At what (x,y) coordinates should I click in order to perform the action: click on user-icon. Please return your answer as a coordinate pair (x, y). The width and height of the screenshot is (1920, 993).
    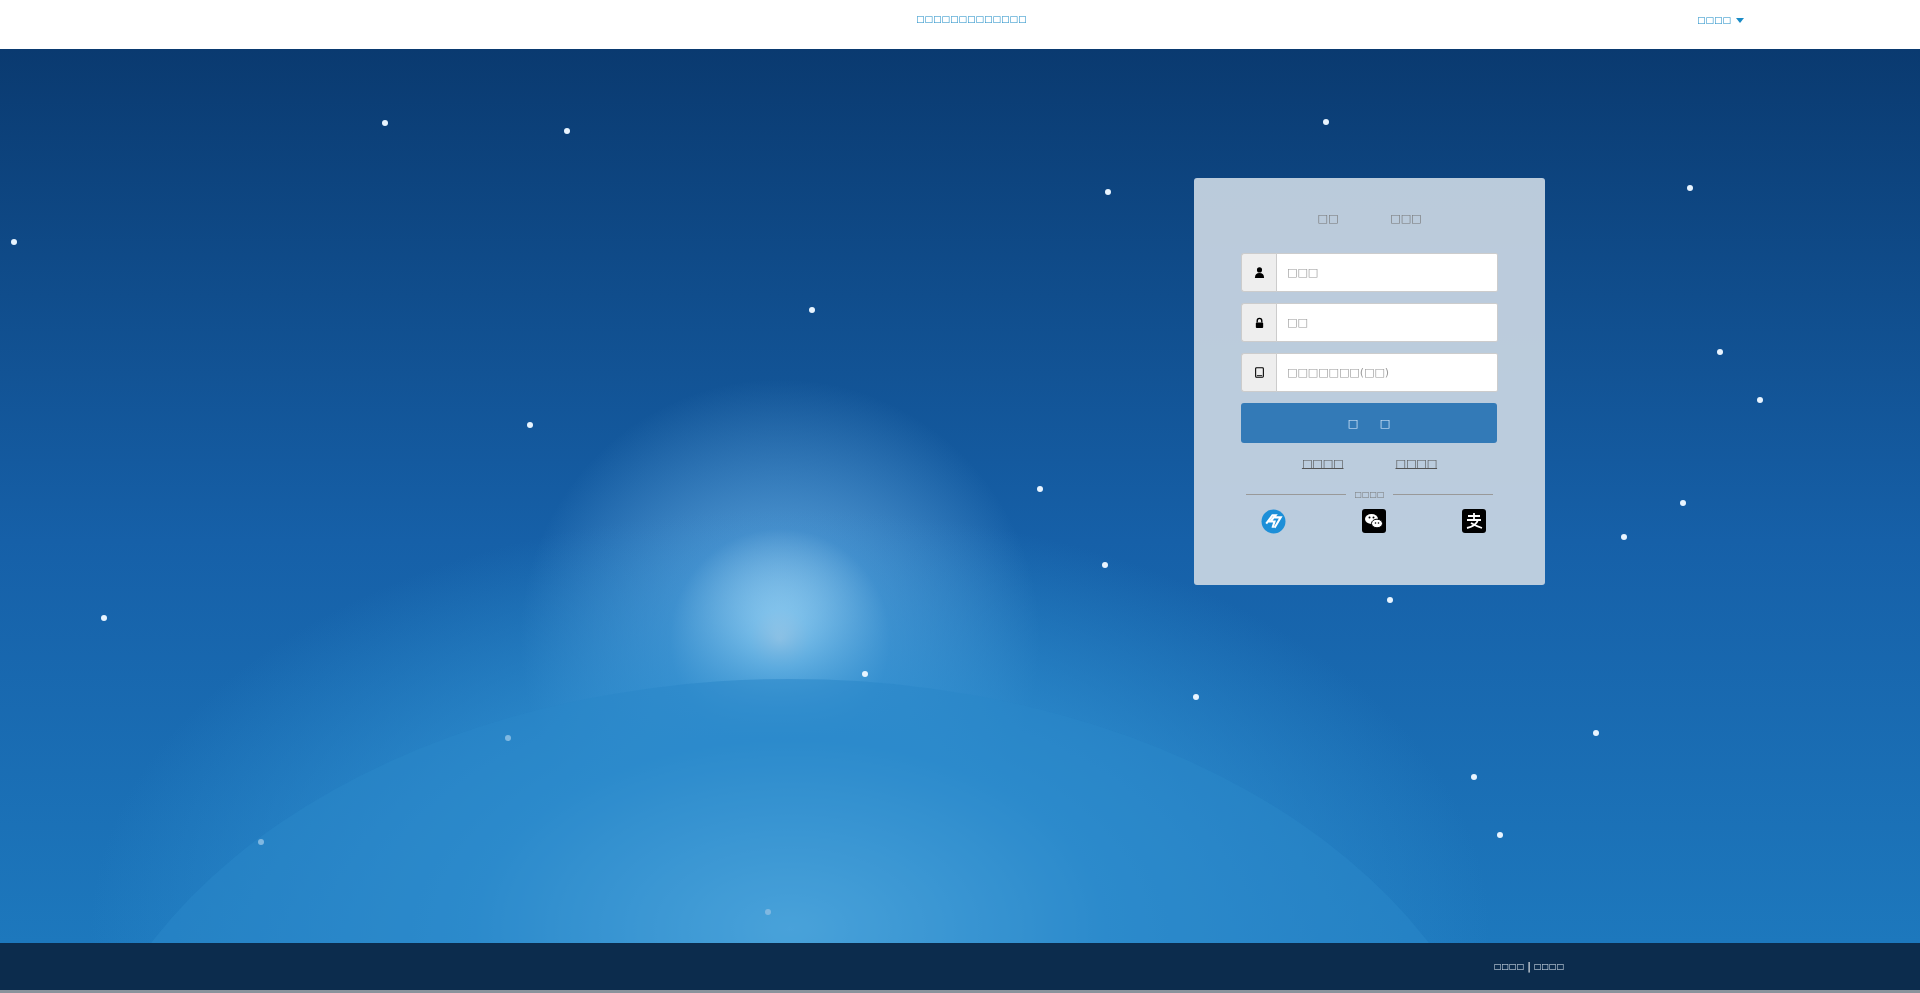
    Looking at the image, I should click on (1259, 272).